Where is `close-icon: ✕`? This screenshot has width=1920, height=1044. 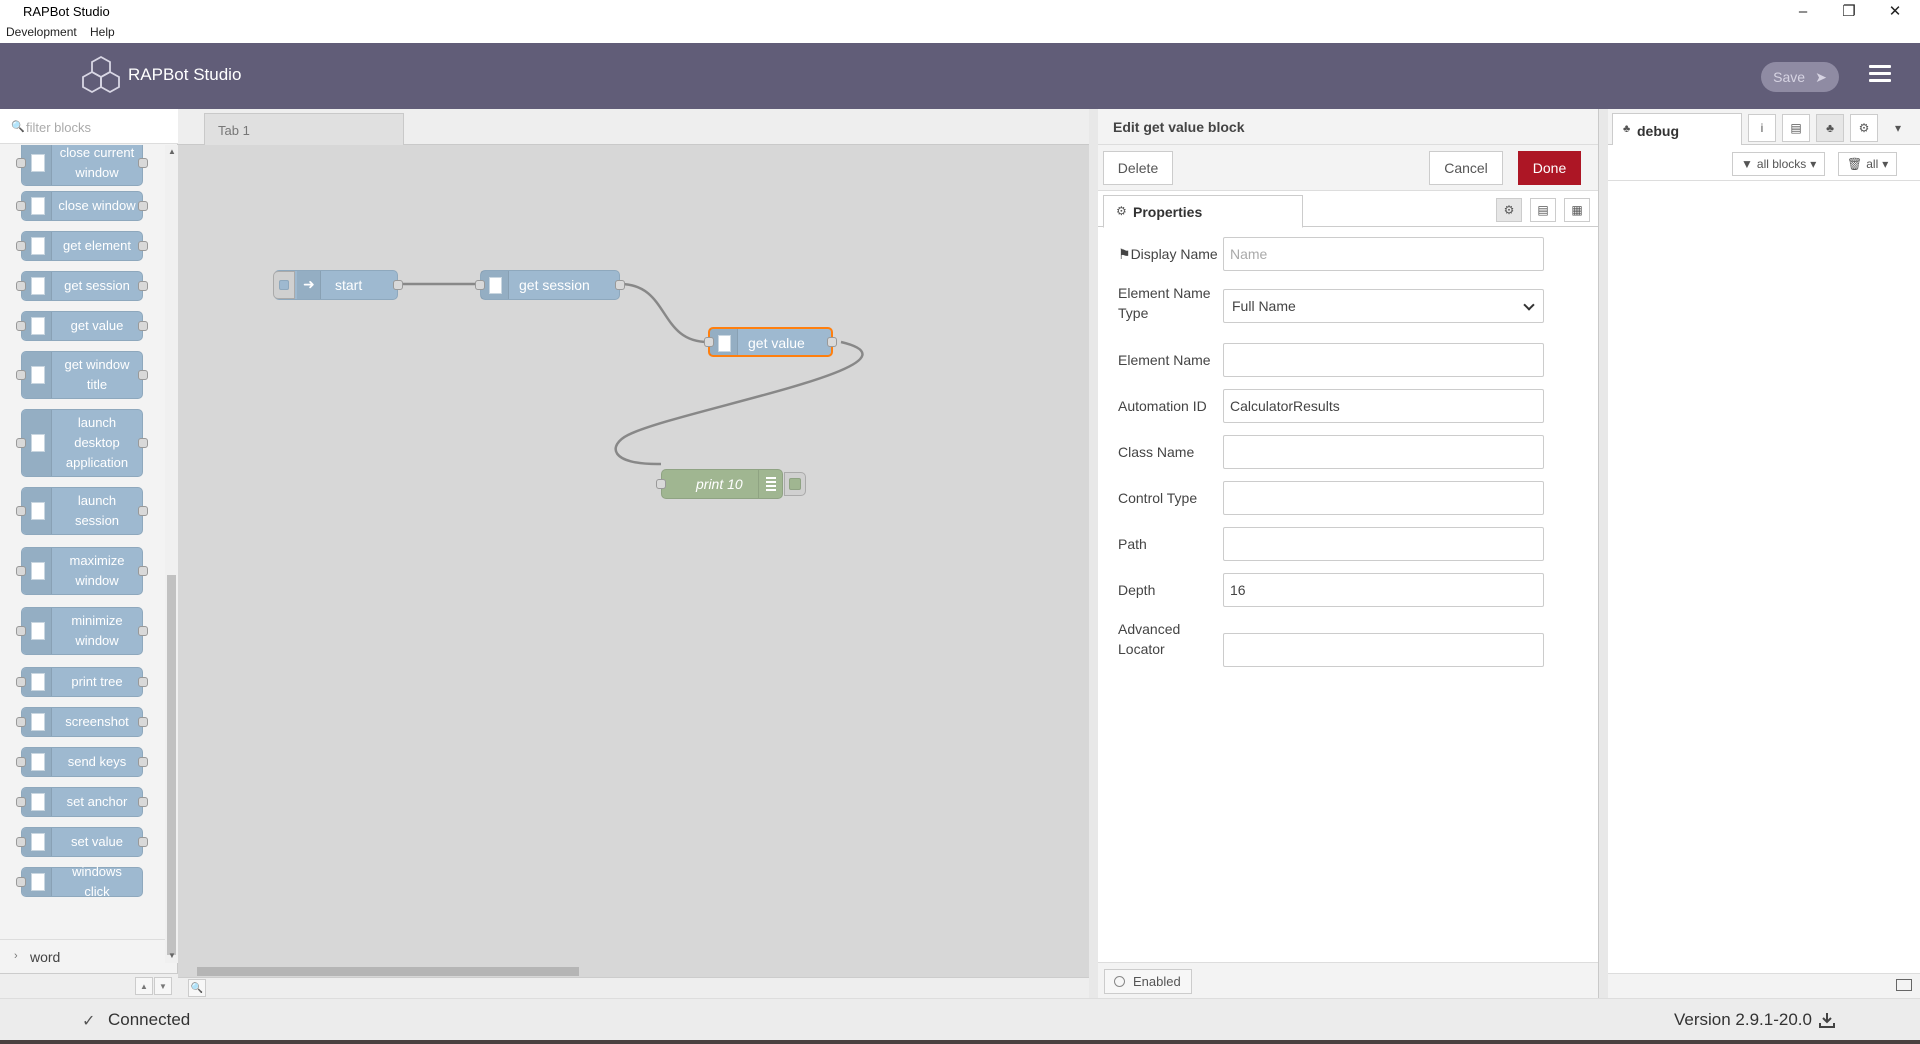
close-icon: ✕ is located at coordinates (1895, 11).